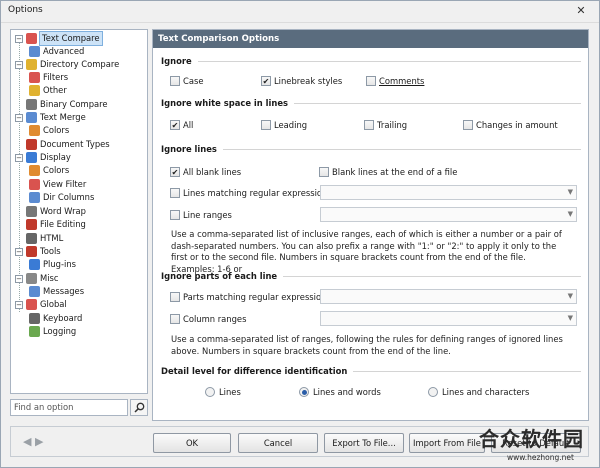 This screenshot has height=468, width=600. What do you see at coordinates (34, 51) in the screenshot?
I see `advanced-icon` at bounding box center [34, 51].